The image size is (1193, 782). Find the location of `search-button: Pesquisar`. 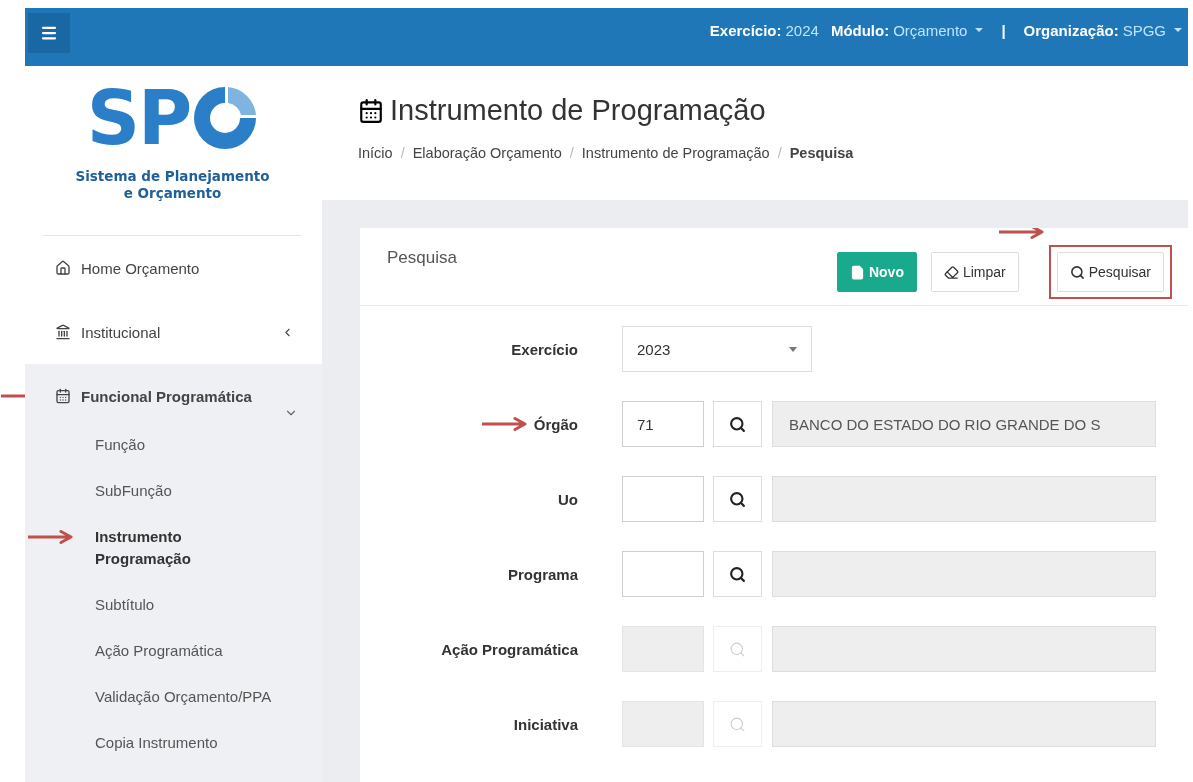

search-button: Pesquisar is located at coordinates (1110, 272).